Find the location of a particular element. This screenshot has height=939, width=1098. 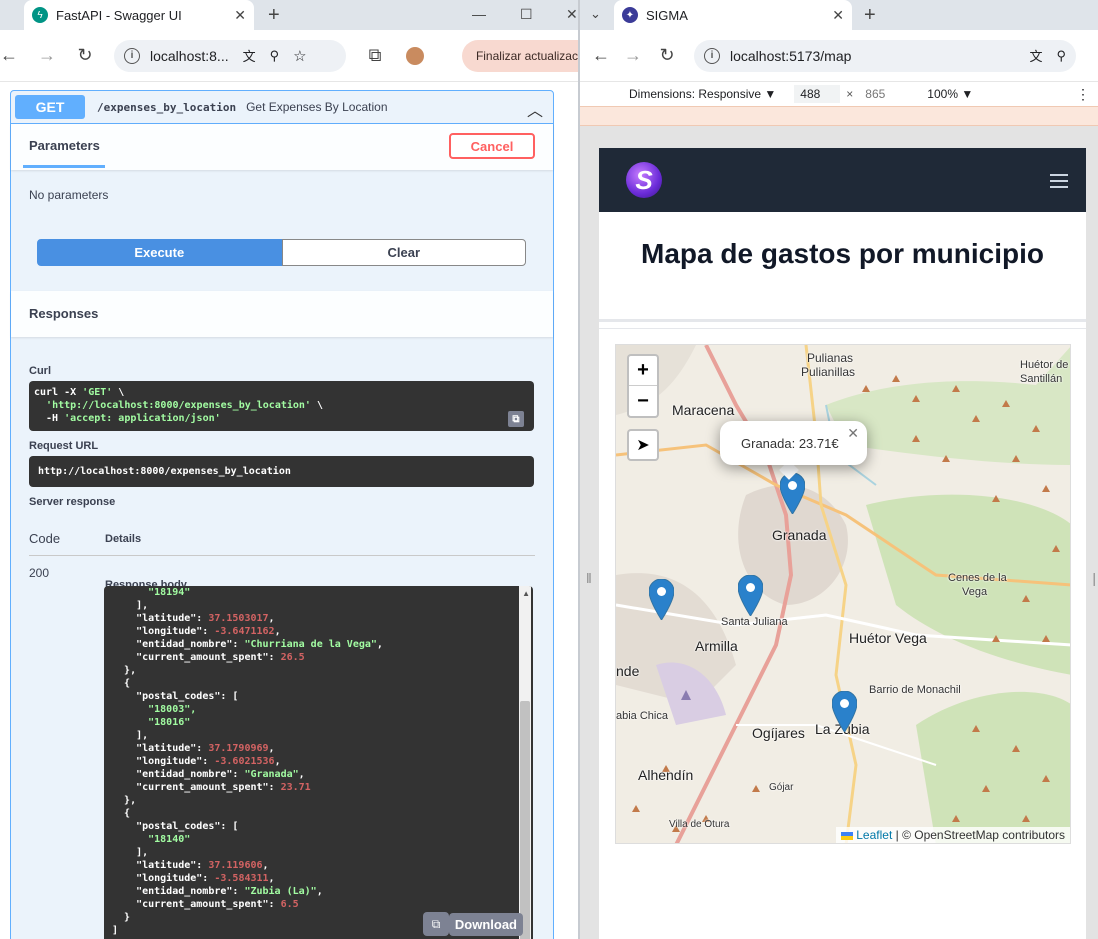

bookmark-star-icon: ☆ is located at coordinates (299, 56).